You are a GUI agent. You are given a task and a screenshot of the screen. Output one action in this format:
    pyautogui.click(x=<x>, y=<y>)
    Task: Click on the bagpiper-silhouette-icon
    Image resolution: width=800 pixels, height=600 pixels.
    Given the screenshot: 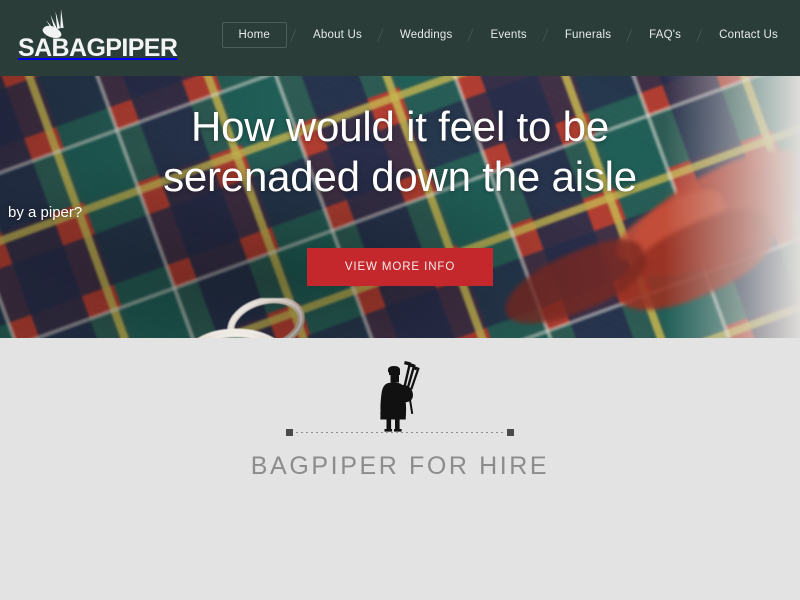 What is the action you would take?
    pyautogui.click(x=400, y=398)
    